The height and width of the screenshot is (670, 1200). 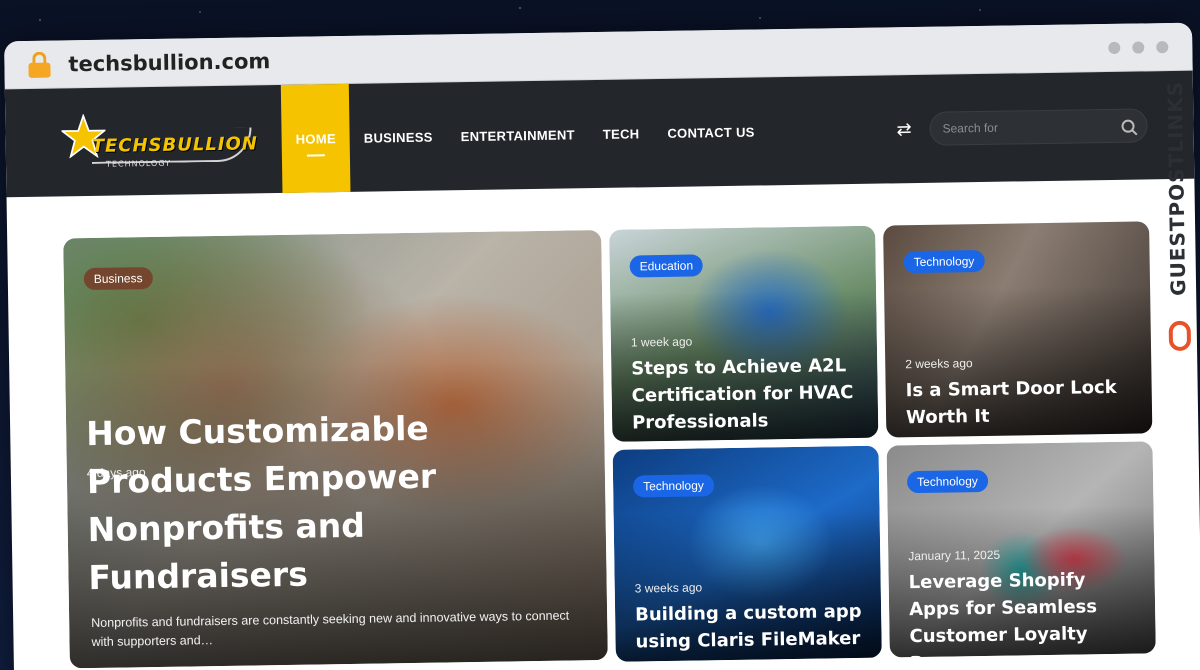 I want to click on post-date: 3 weeks ago, so click(x=668, y=588).